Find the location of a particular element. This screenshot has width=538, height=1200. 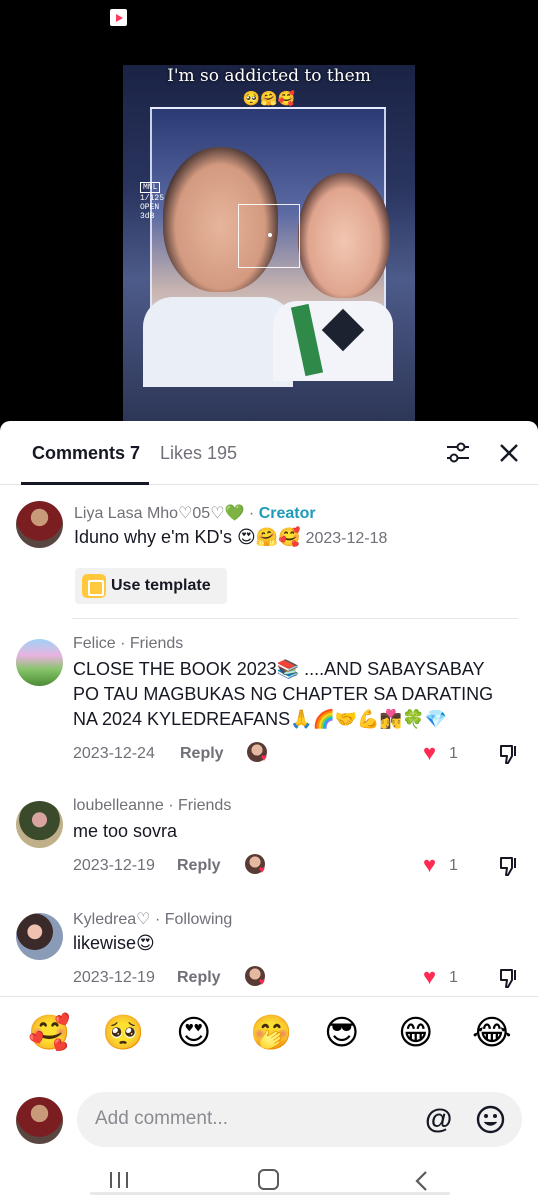

comment-emoji: 😍🤗🥰 is located at coordinates (268, 537).